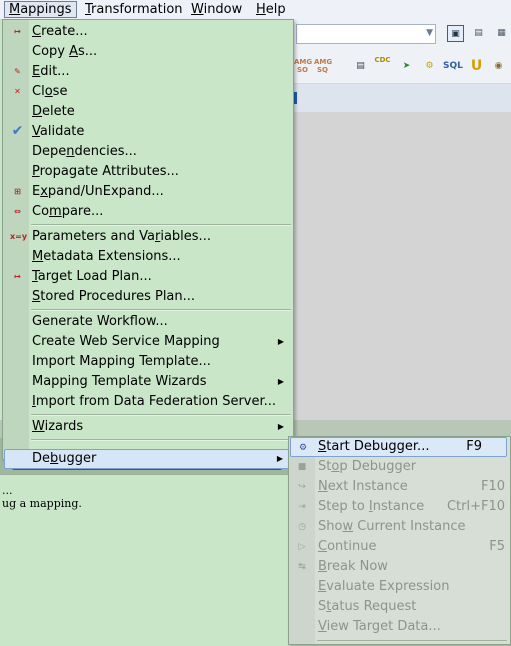 The height and width of the screenshot is (646, 511). What do you see at coordinates (478, 33) in the screenshot?
I see `navigator-icon: ▤` at bounding box center [478, 33].